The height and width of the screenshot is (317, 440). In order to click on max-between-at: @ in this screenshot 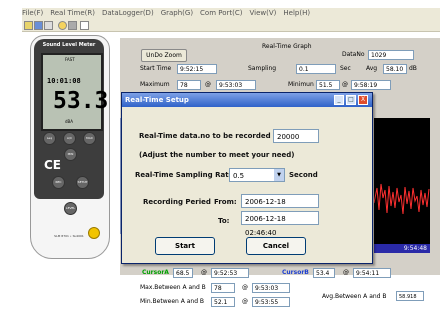, I will do `click(245, 287)`.